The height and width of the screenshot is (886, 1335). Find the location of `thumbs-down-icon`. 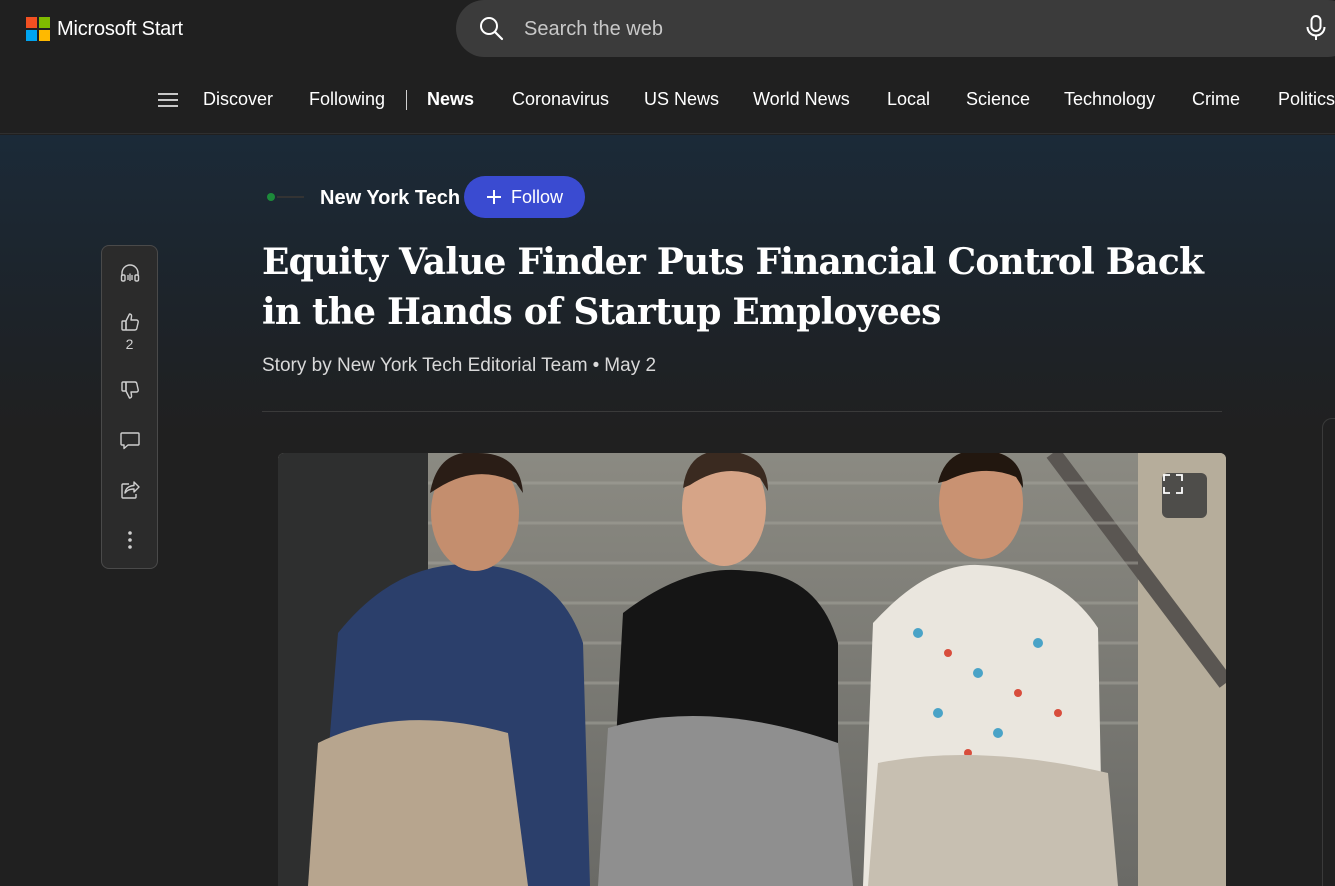

thumbs-down-icon is located at coordinates (129, 390).